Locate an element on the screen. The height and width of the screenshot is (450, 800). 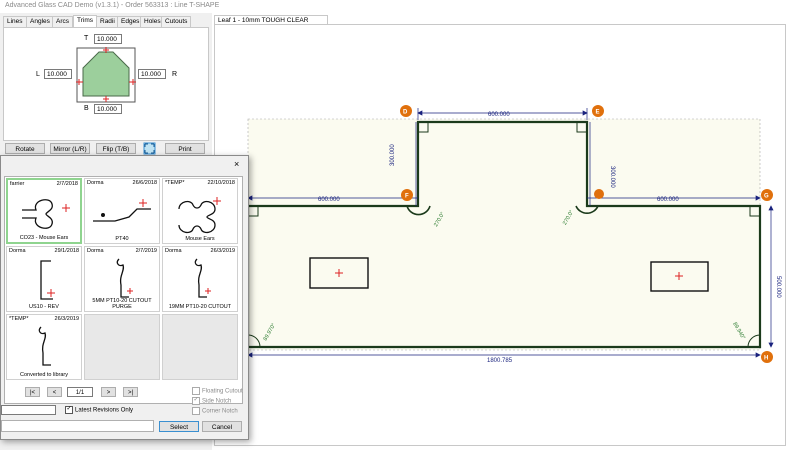
flip-button: Flip (T/B) is located at coordinates (116, 148).